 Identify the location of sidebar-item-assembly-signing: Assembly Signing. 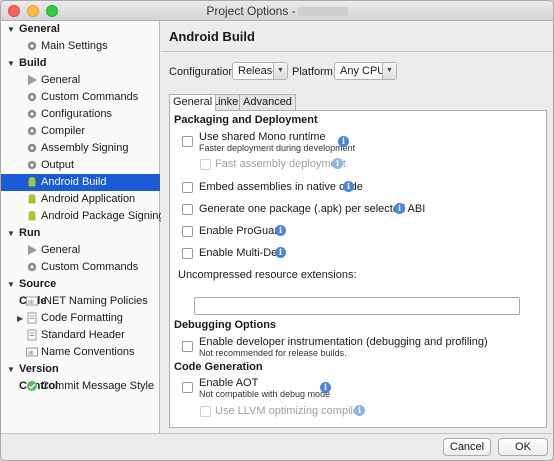
(80, 148).